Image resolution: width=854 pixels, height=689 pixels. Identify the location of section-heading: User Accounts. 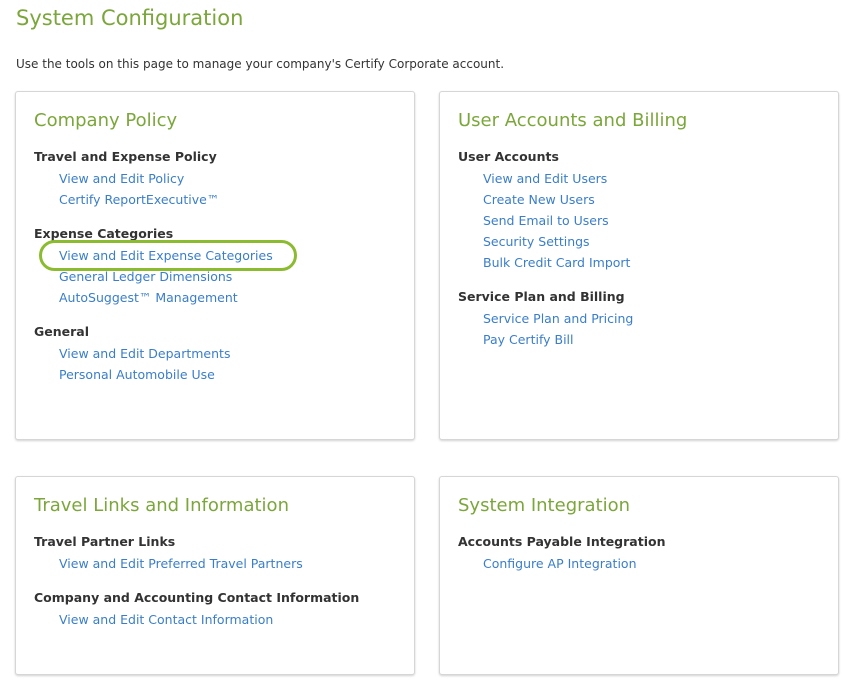
(508, 156).